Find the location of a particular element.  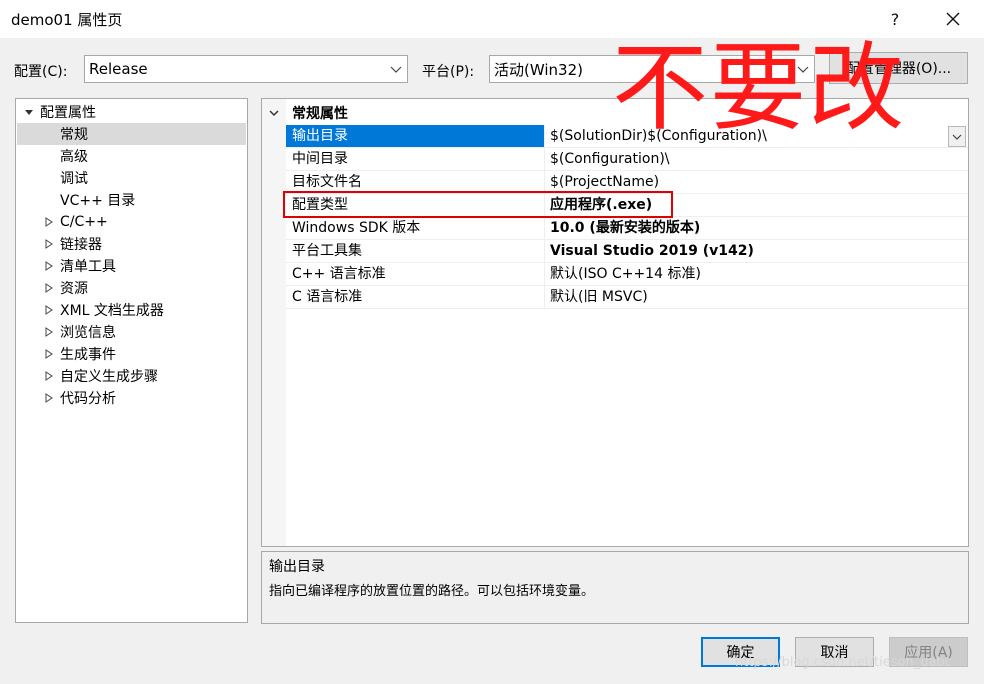

tree-group-browse-info: 浏览信息 is located at coordinates (80, 332).